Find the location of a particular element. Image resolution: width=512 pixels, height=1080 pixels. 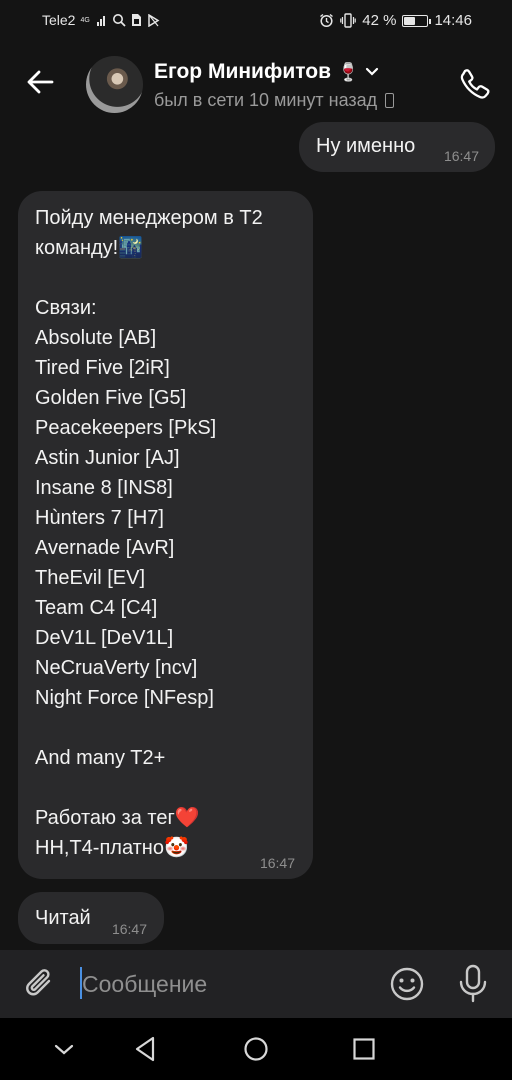

nav-back-button is located at coordinates (146, 1049).